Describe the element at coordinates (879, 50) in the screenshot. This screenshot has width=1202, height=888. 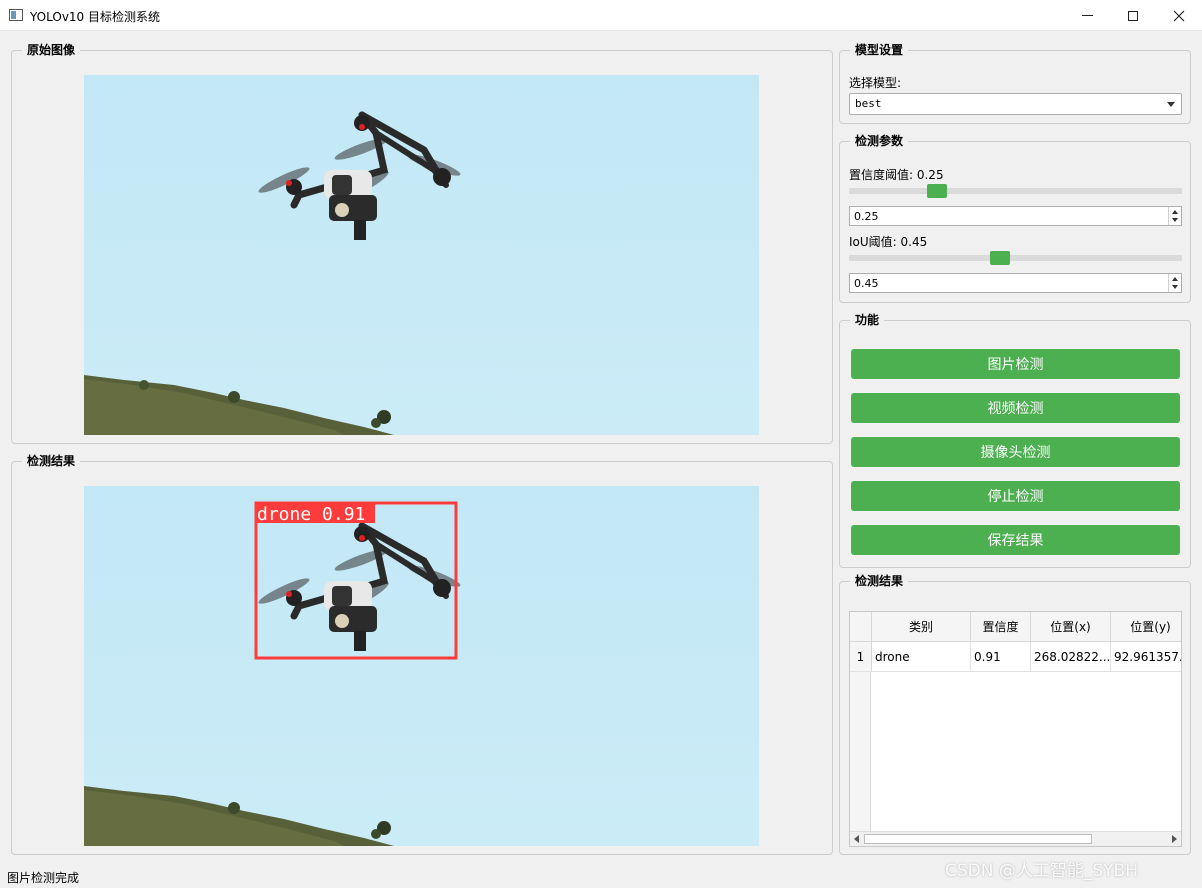
I see `model-settings-title: 模型设置` at that location.